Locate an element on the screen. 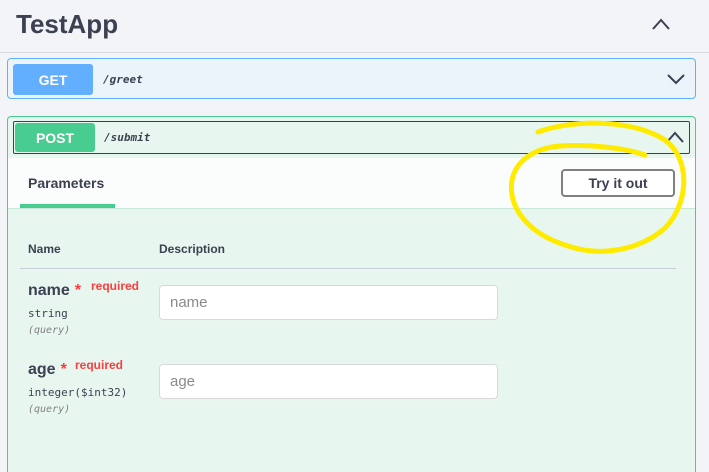 This screenshot has height=472, width=709. param-age-label: age * is located at coordinates (47, 370).